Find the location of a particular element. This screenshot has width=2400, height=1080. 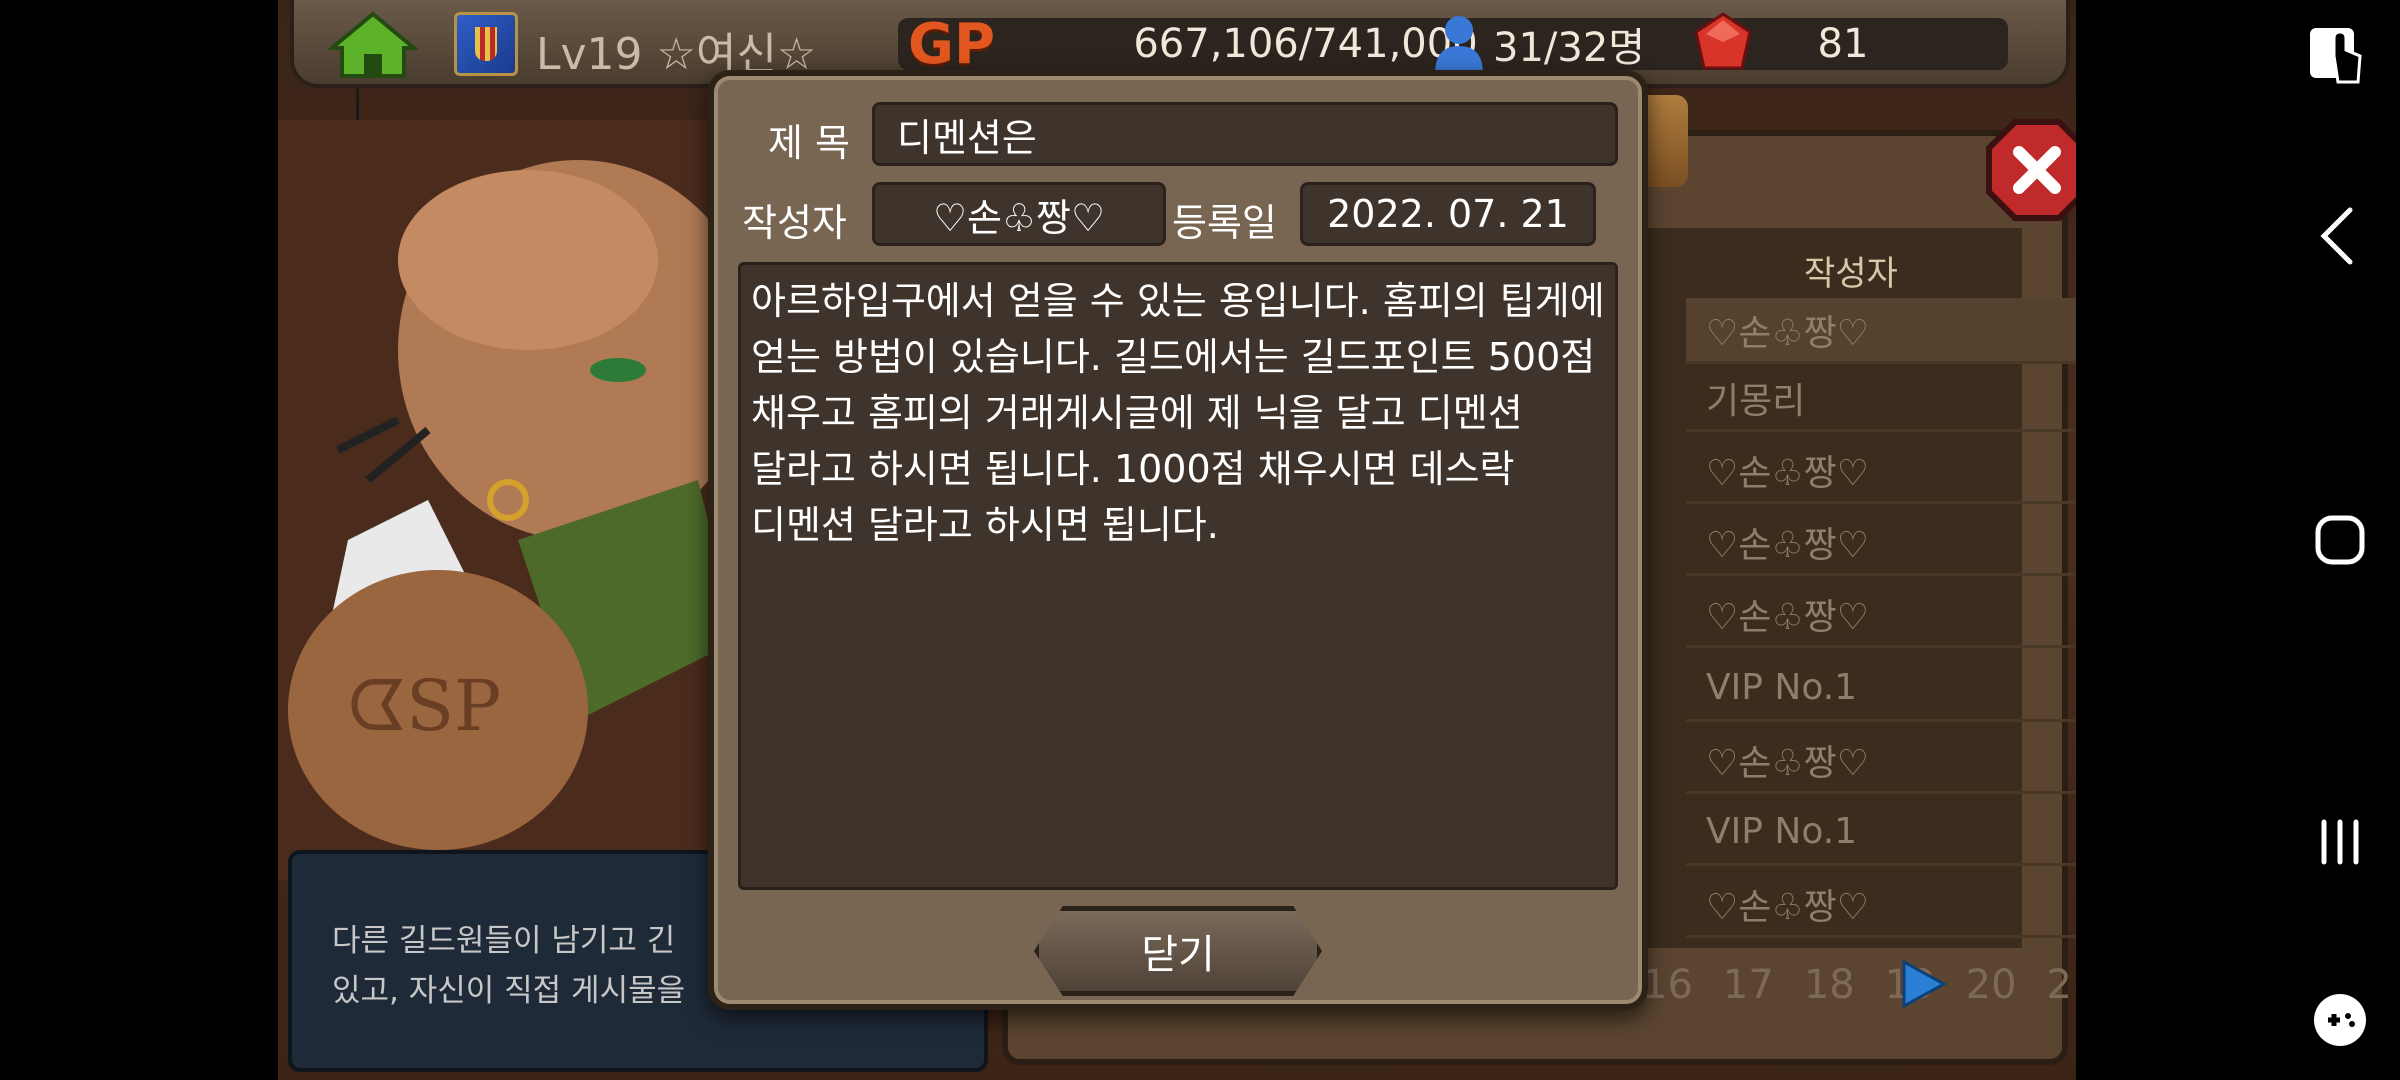

game-tools-icon is located at coordinates (2340, 1020).